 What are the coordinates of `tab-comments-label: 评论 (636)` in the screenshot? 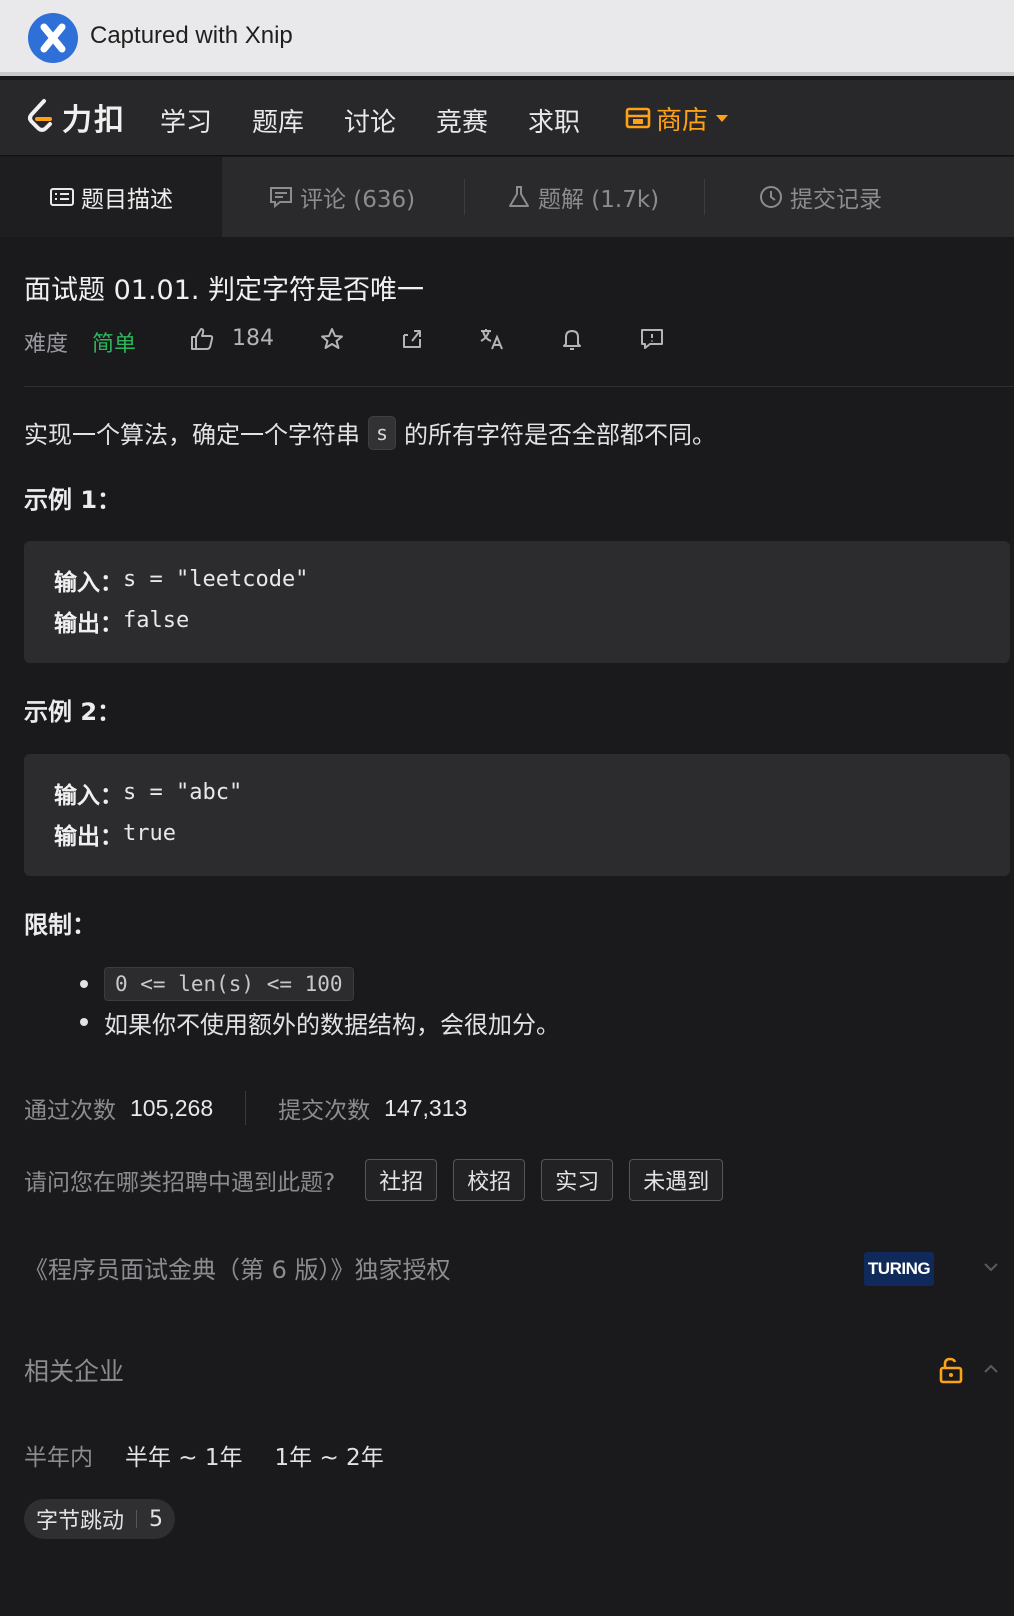 It's located at (358, 200).